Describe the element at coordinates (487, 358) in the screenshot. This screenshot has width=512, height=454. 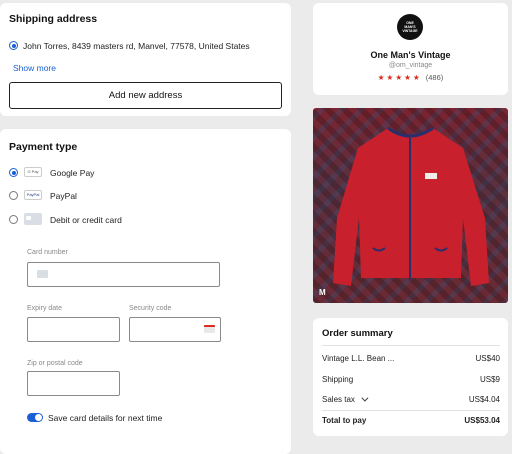
I see `item-value: US$40` at that location.